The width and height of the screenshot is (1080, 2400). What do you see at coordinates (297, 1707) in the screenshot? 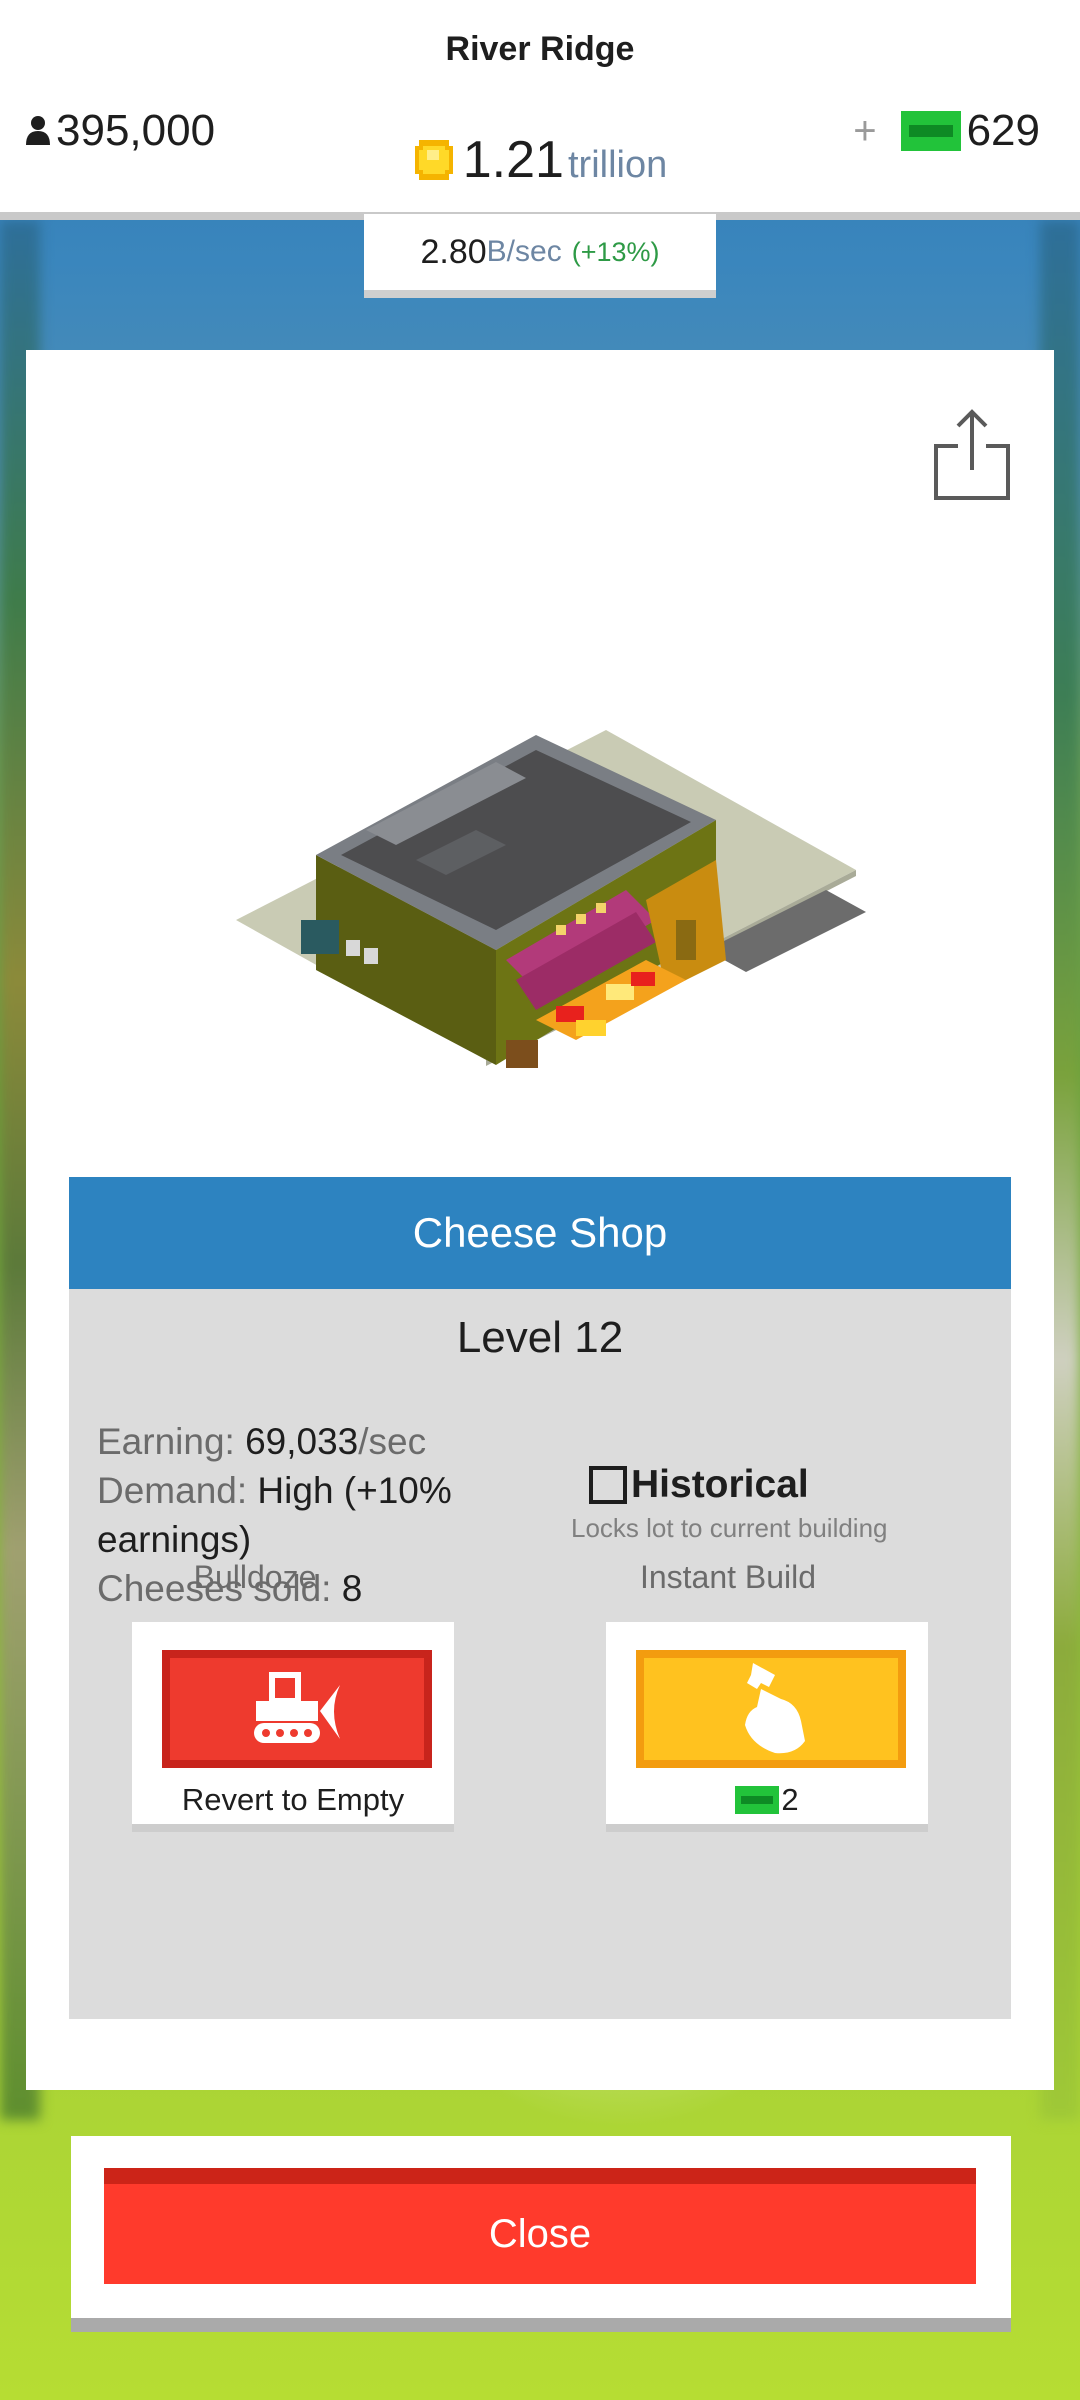
I see `bulldozer-icon` at bounding box center [297, 1707].